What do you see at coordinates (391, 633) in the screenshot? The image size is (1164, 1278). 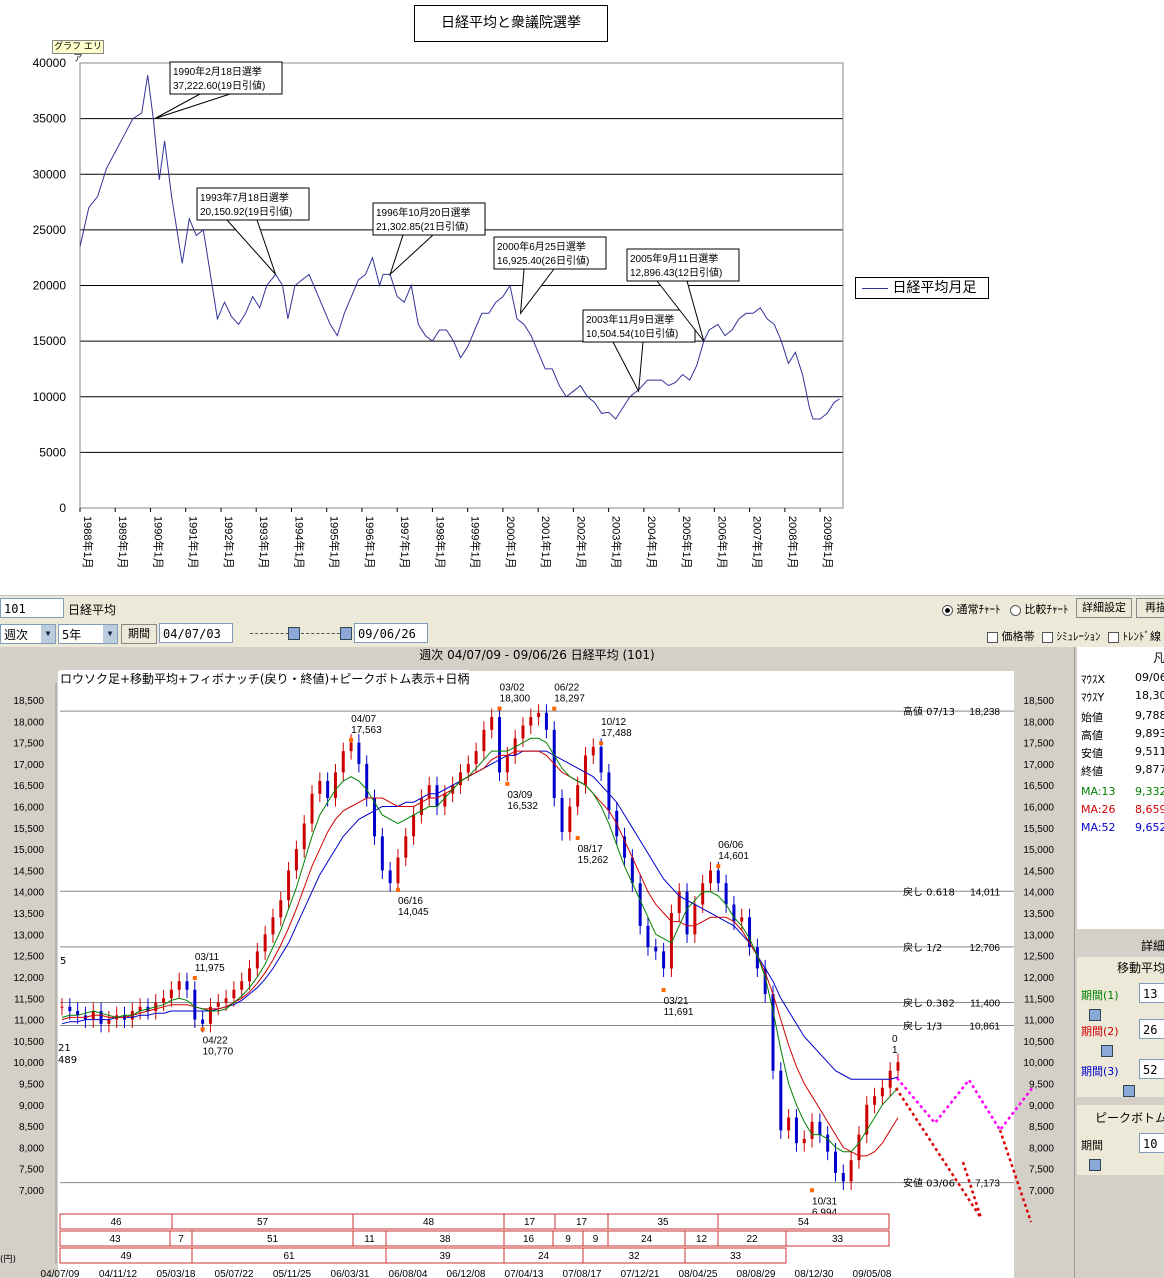 I see `date-to-field: 09/06/26` at bounding box center [391, 633].